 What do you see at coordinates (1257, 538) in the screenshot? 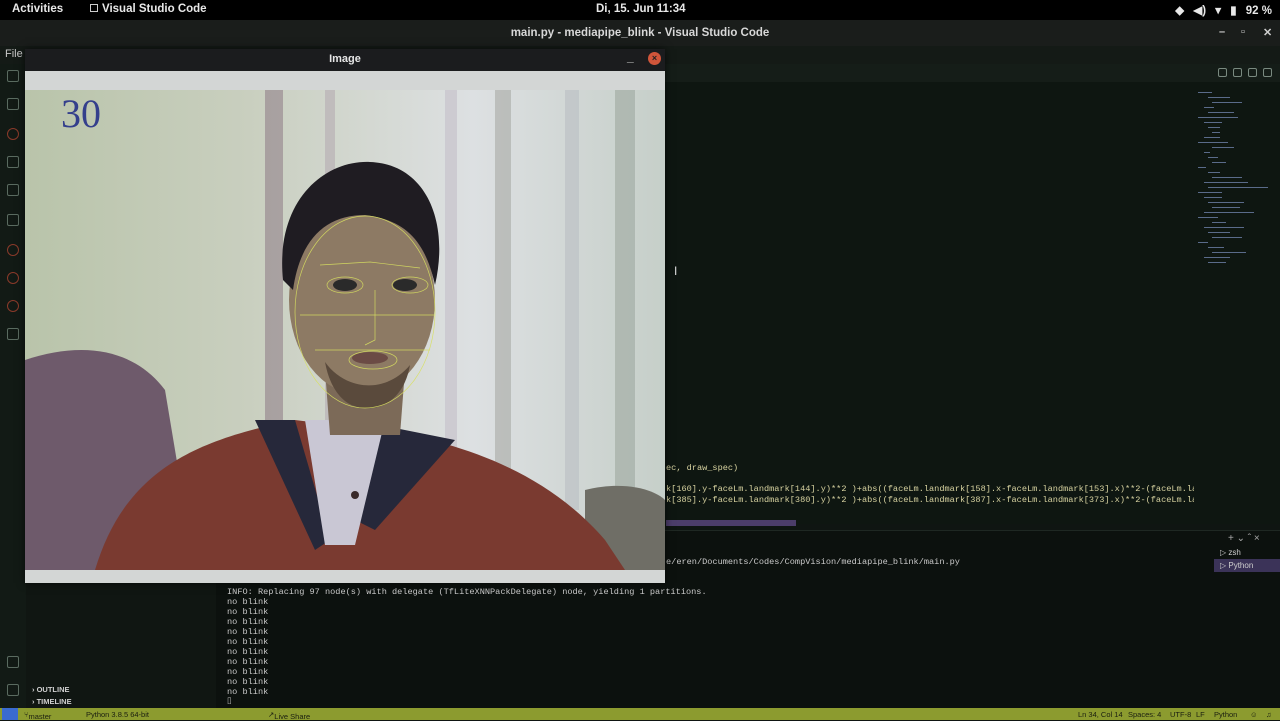
I see `close-panel-icon: ×` at bounding box center [1257, 538].